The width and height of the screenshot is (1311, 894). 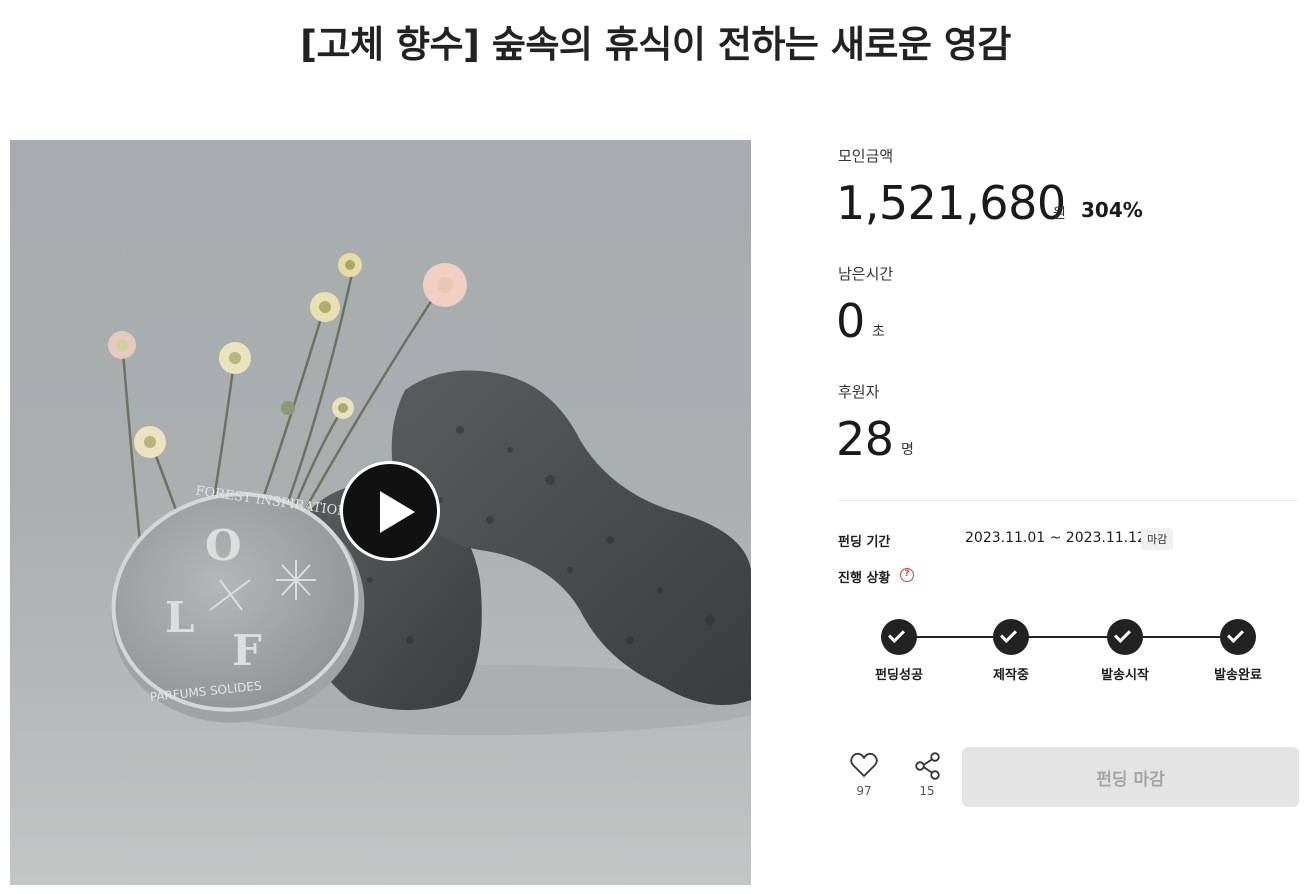 I want to click on funding-percent: 304%, so click(x=1112, y=210).